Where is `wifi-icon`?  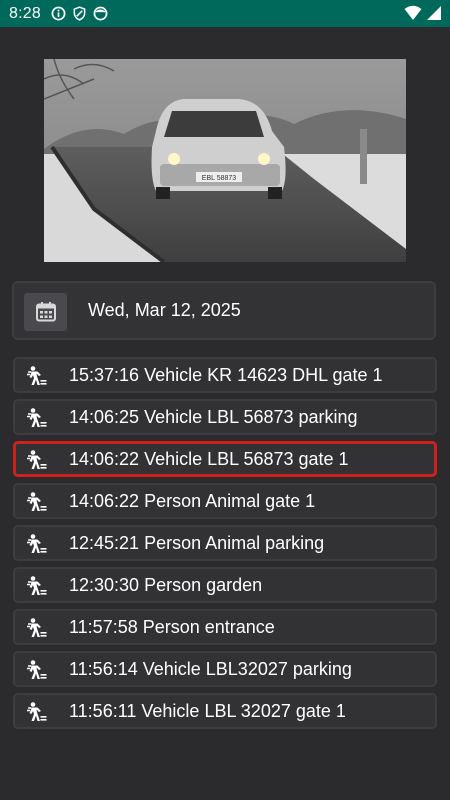 wifi-icon is located at coordinates (413, 12).